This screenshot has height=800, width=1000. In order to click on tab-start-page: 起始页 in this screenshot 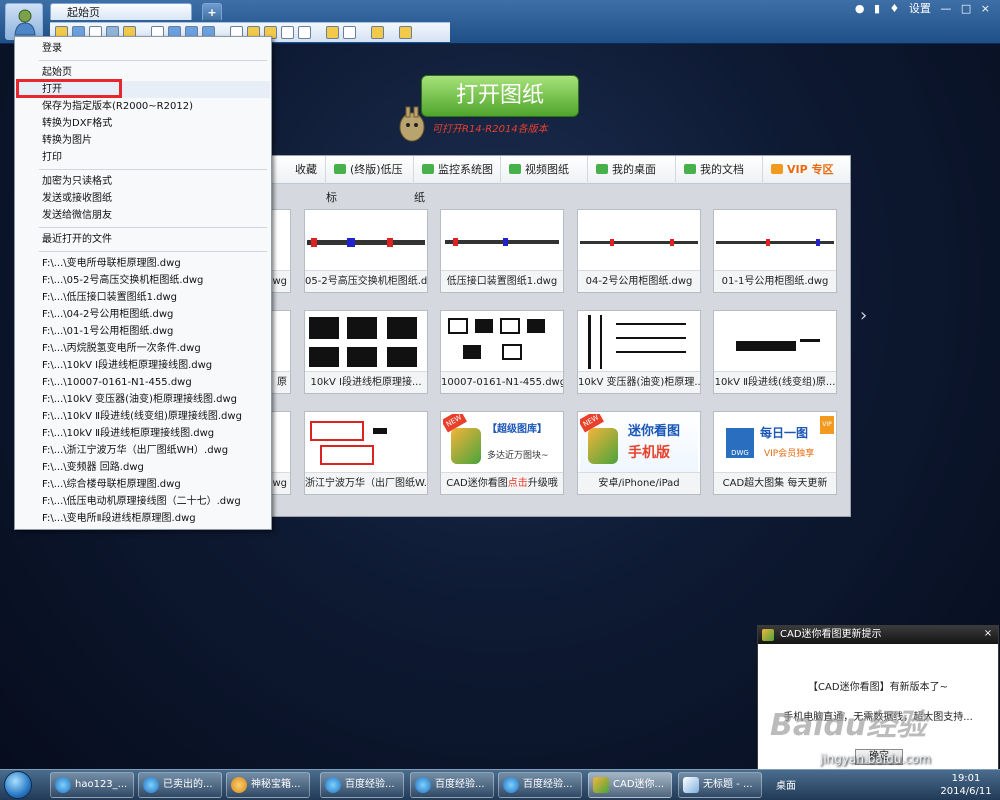, I will do `click(121, 11)`.